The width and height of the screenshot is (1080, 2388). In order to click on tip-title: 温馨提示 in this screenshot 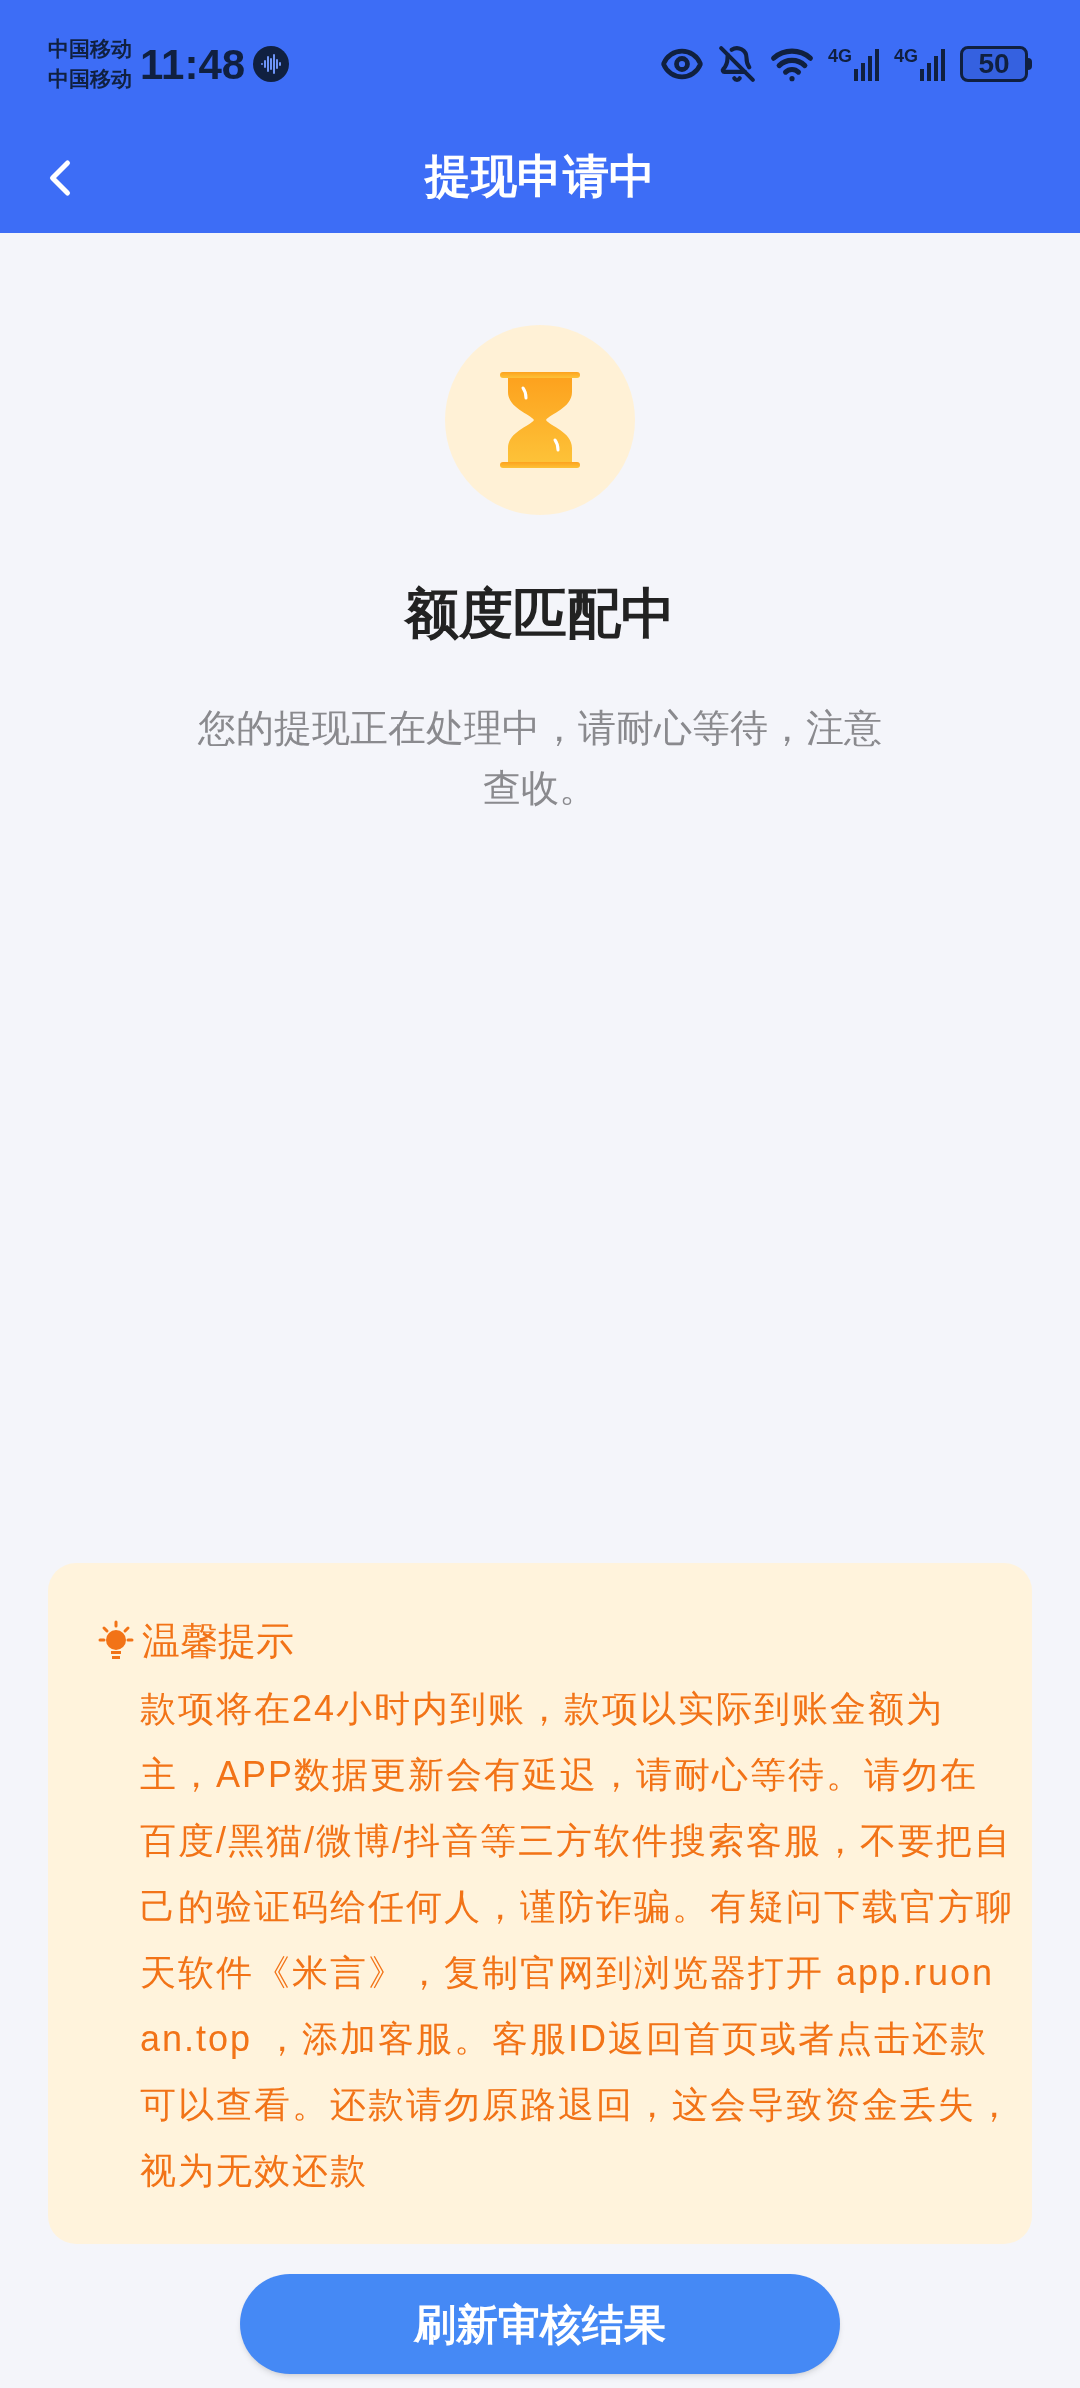, I will do `click(218, 1641)`.